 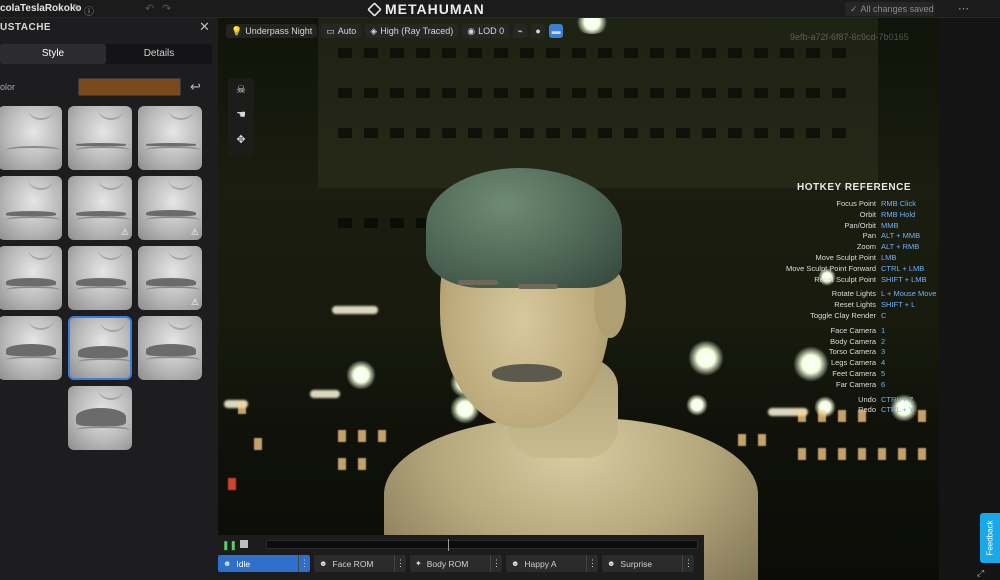 I want to click on tab-details: Details, so click(x=159, y=54).